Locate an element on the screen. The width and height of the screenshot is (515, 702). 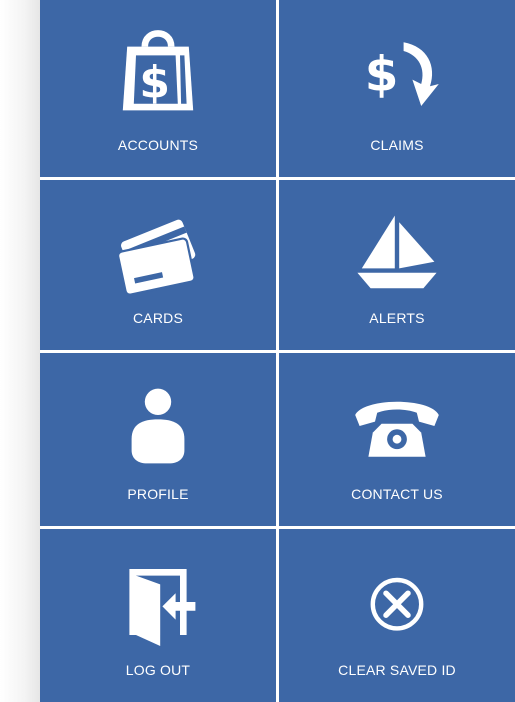
accounts-tile: $ ACCOUNTS is located at coordinates (158, 88).